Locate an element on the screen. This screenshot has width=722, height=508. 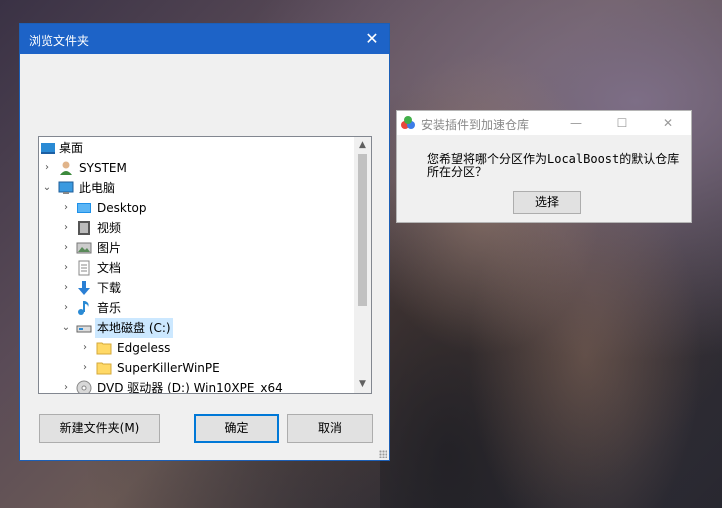
drive-icon is located at coordinates (84, 328).